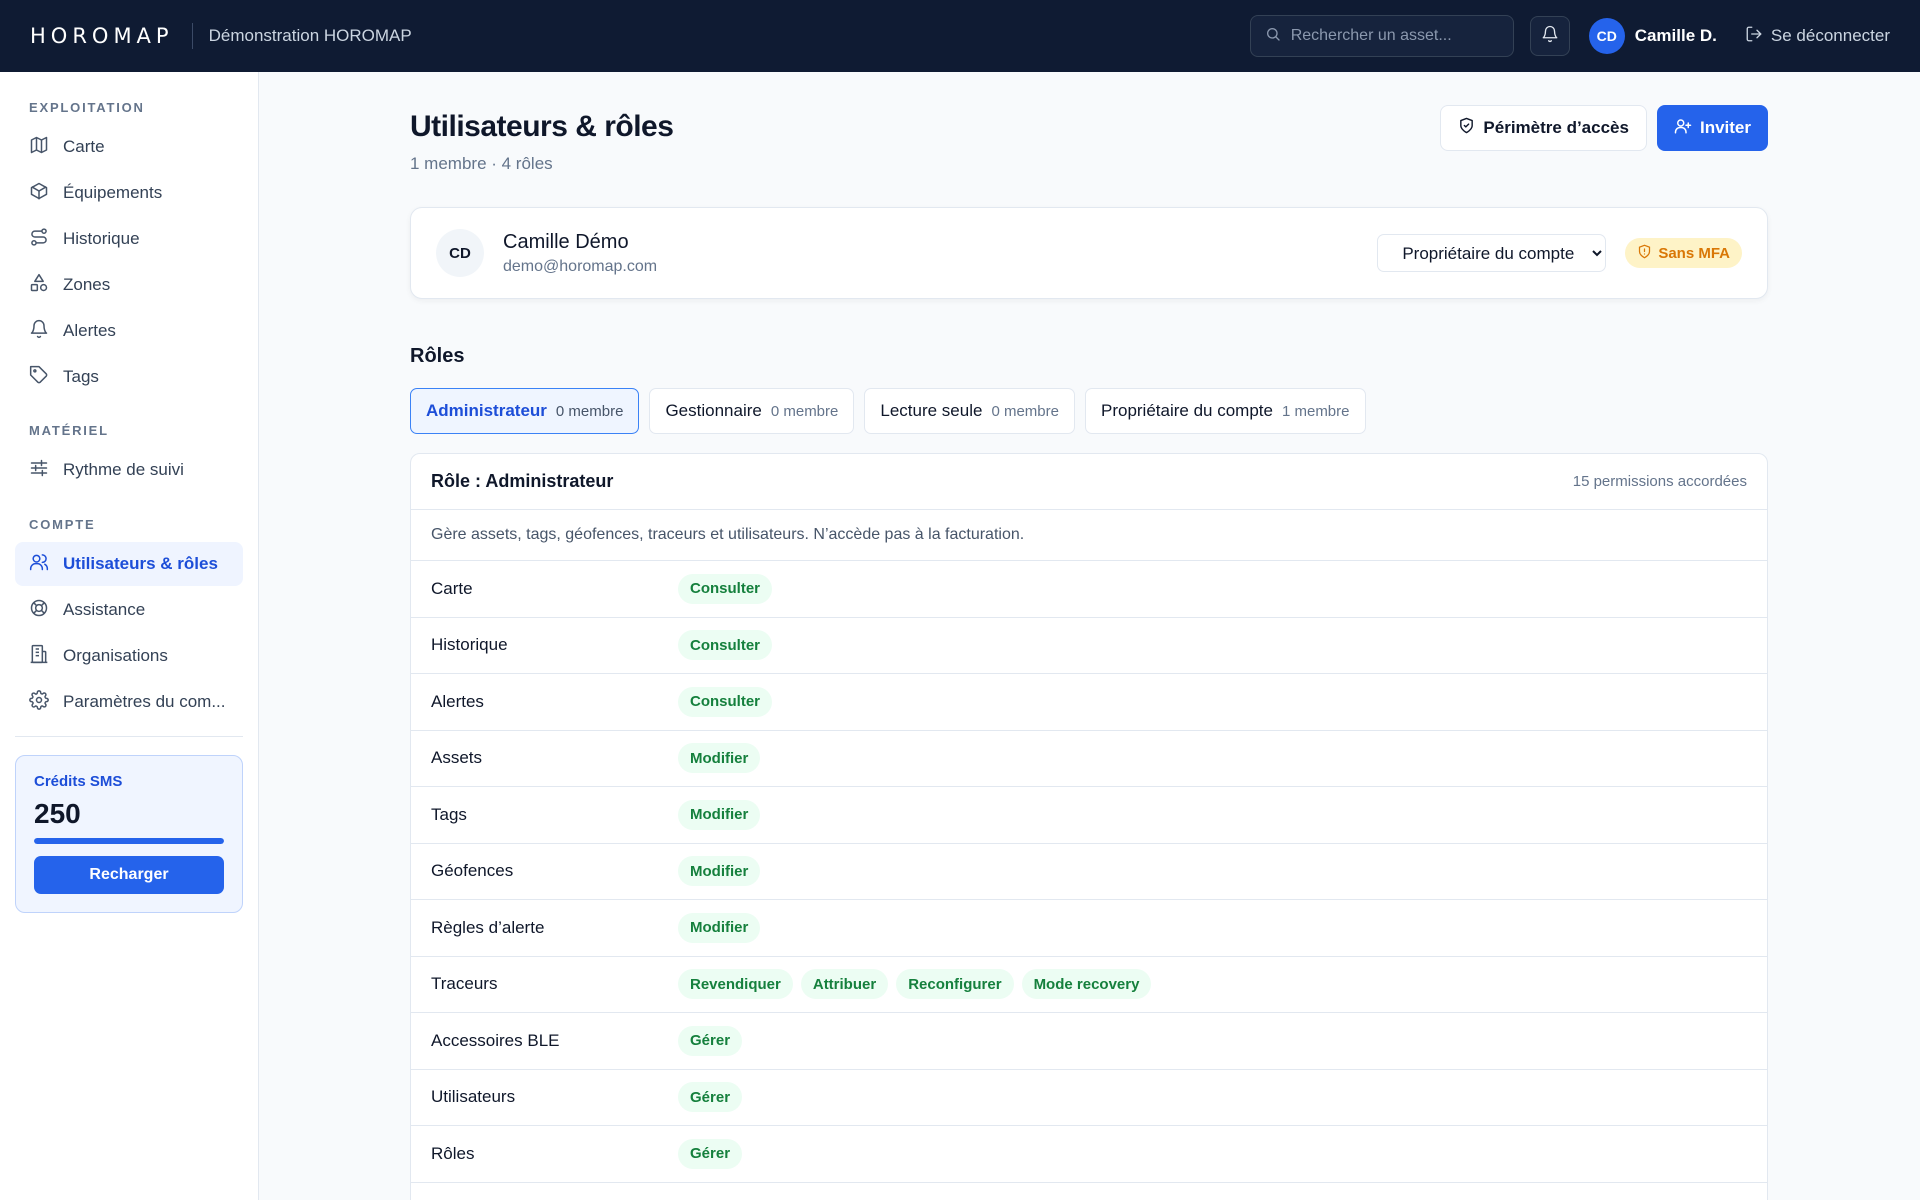 The image size is (1920, 1200). I want to click on sidebar-item-organisations: Organisations, so click(129, 656).